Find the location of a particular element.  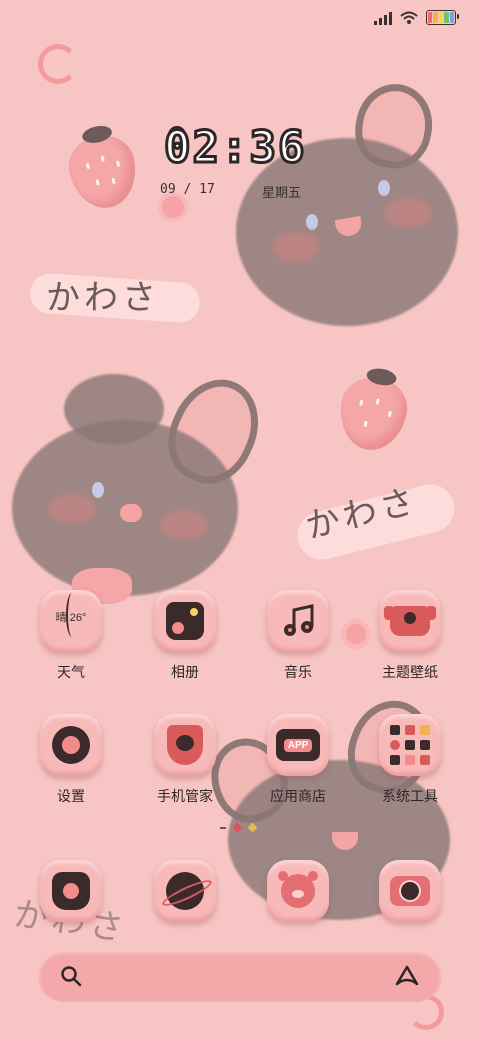

bunny-mouth is located at coordinates (131, 513).